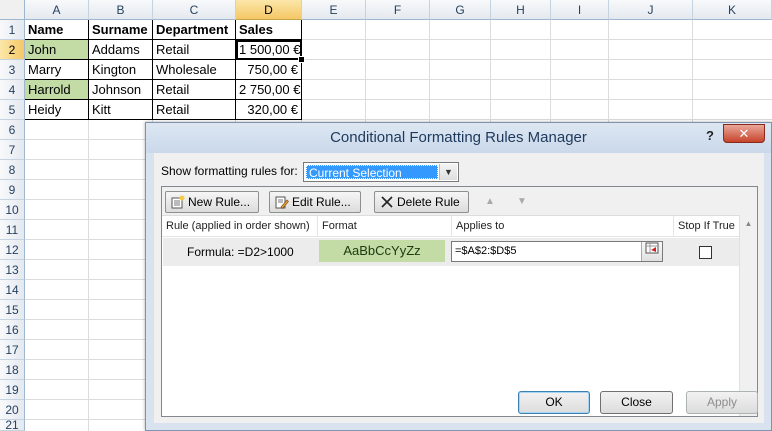 Image resolution: width=772 pixels, height=431 pixels. What do you see at coordinates (334, 10) in the screenshot?
I see `column-header-e: E` at bounding box center [334, 10].